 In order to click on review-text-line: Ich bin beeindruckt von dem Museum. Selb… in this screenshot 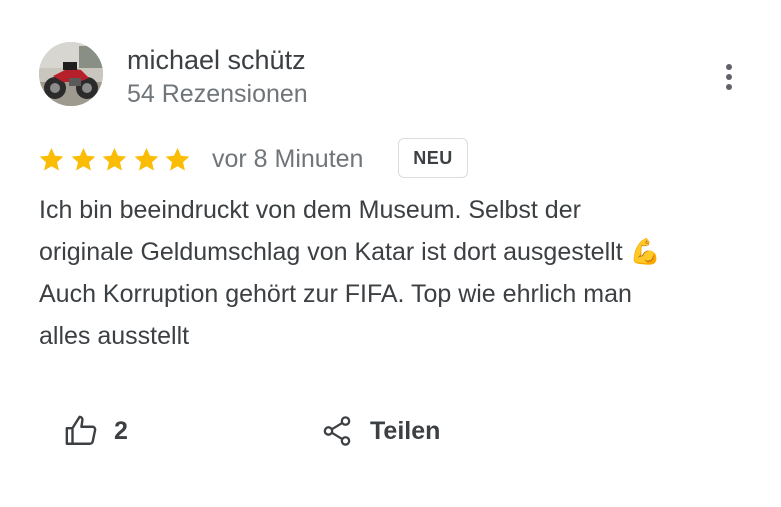, I will do `click(310, 210)`.